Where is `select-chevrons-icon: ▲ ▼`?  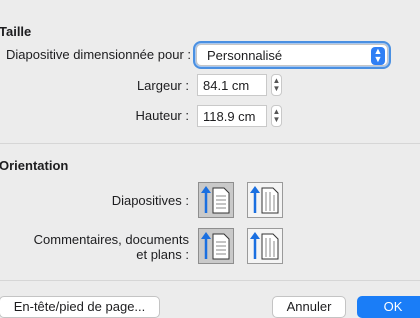 select-chevrons-icon: ▲ ▼ is located at coordinates (378, 56).